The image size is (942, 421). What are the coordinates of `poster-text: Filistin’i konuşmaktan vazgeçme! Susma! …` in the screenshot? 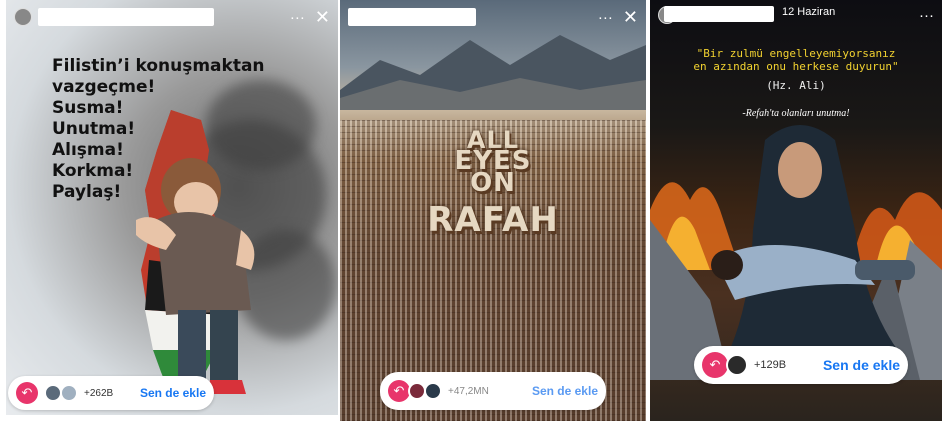 It's located at (158, 129).